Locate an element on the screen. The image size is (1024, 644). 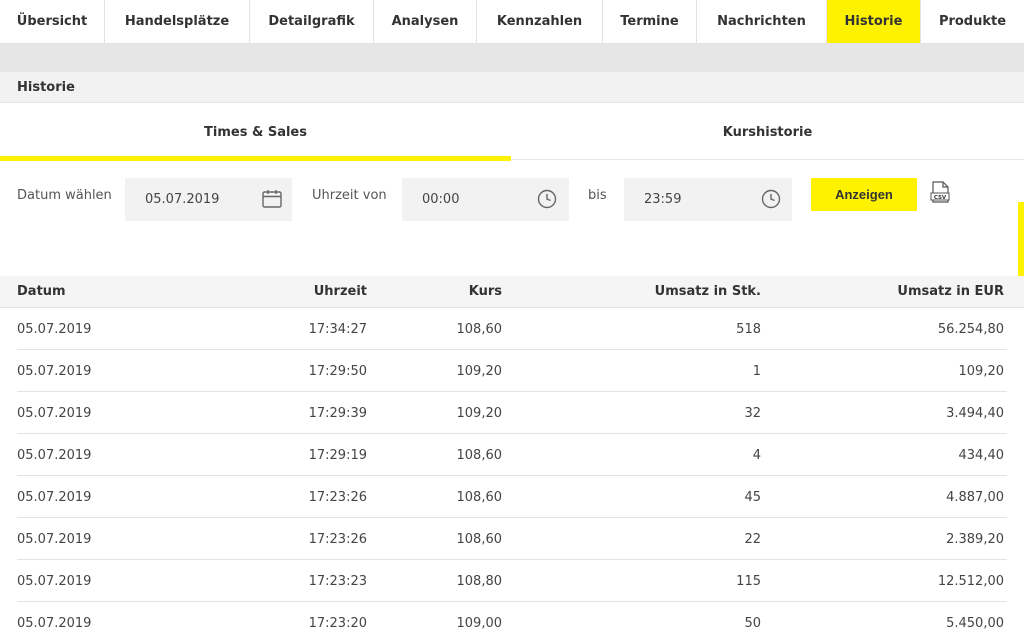
time-from-label: Uhrzeit von is located at coordinates (349, 195).